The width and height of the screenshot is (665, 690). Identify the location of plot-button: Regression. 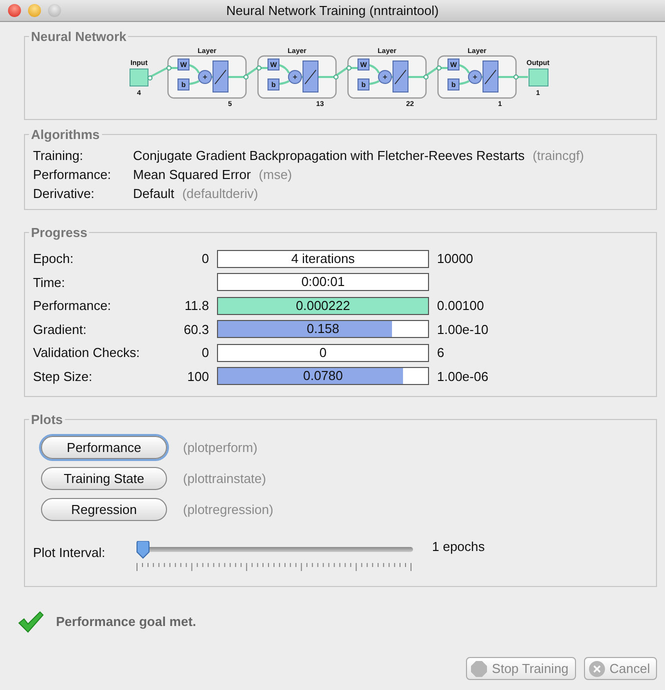
(104, 509).